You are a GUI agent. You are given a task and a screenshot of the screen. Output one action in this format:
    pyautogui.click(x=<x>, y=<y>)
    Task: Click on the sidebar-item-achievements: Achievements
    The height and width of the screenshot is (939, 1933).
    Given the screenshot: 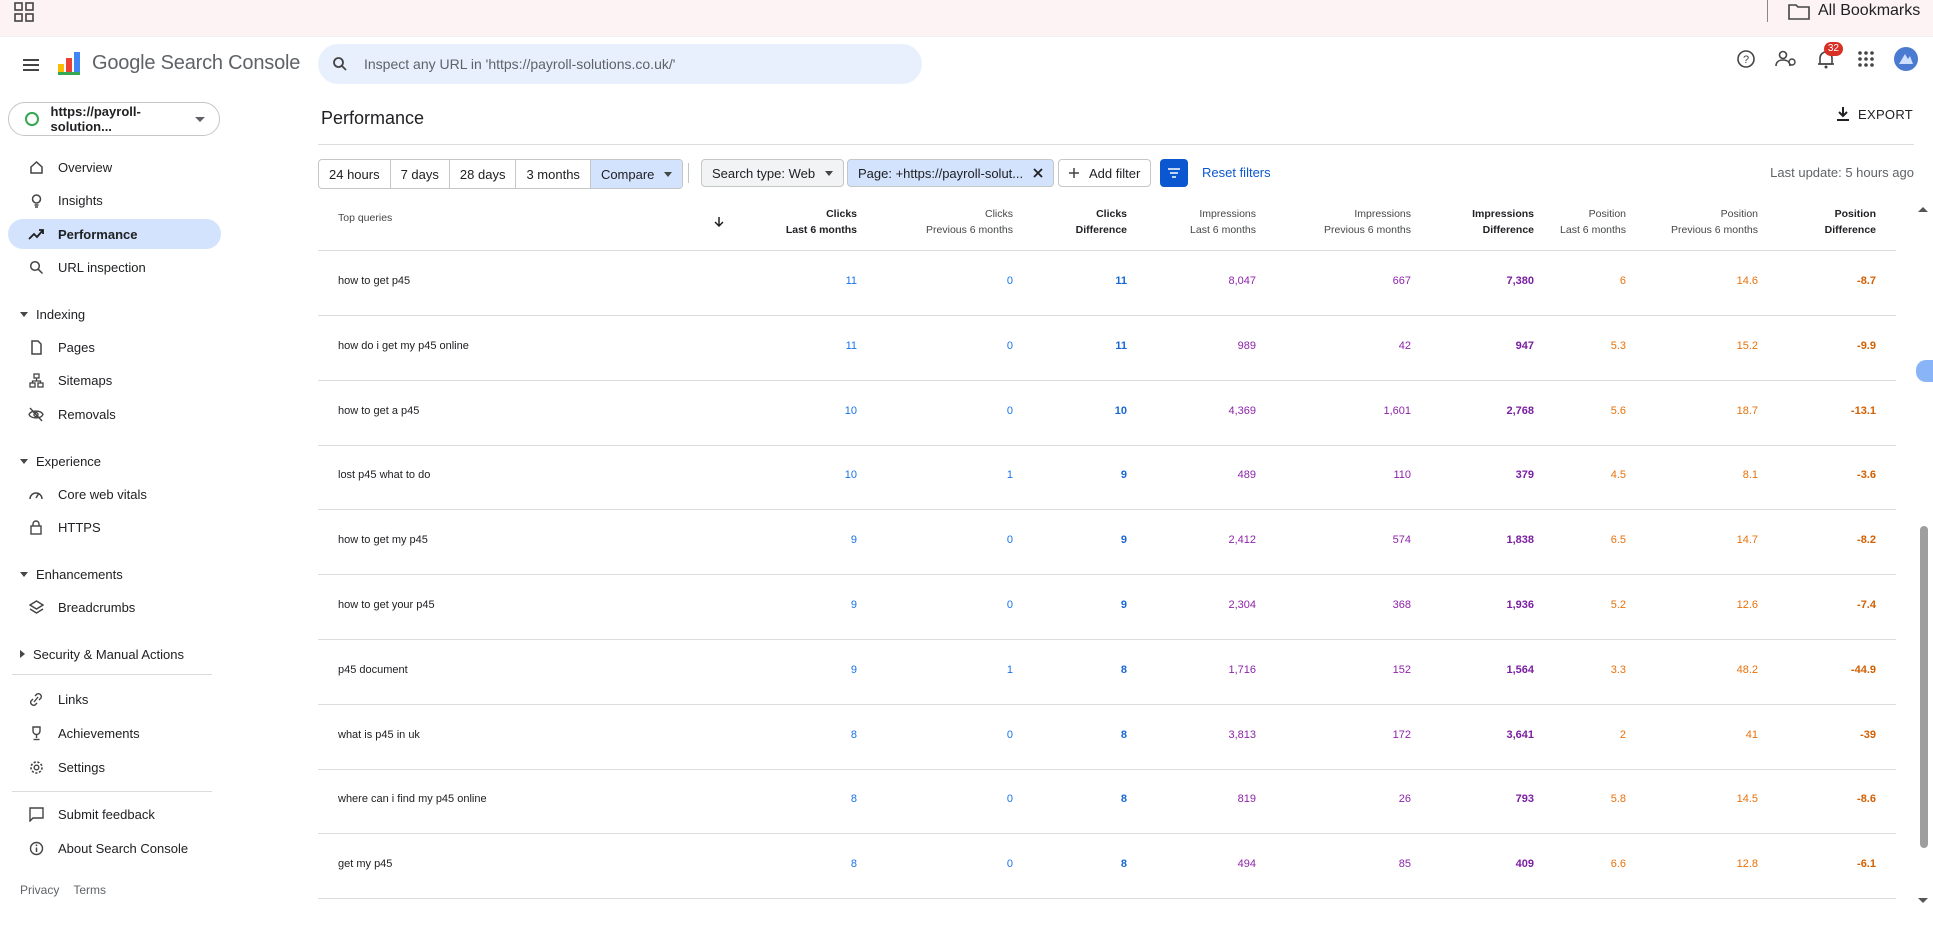 What is the action you would take?
    pyautogui.click(x=114, y=733)
    